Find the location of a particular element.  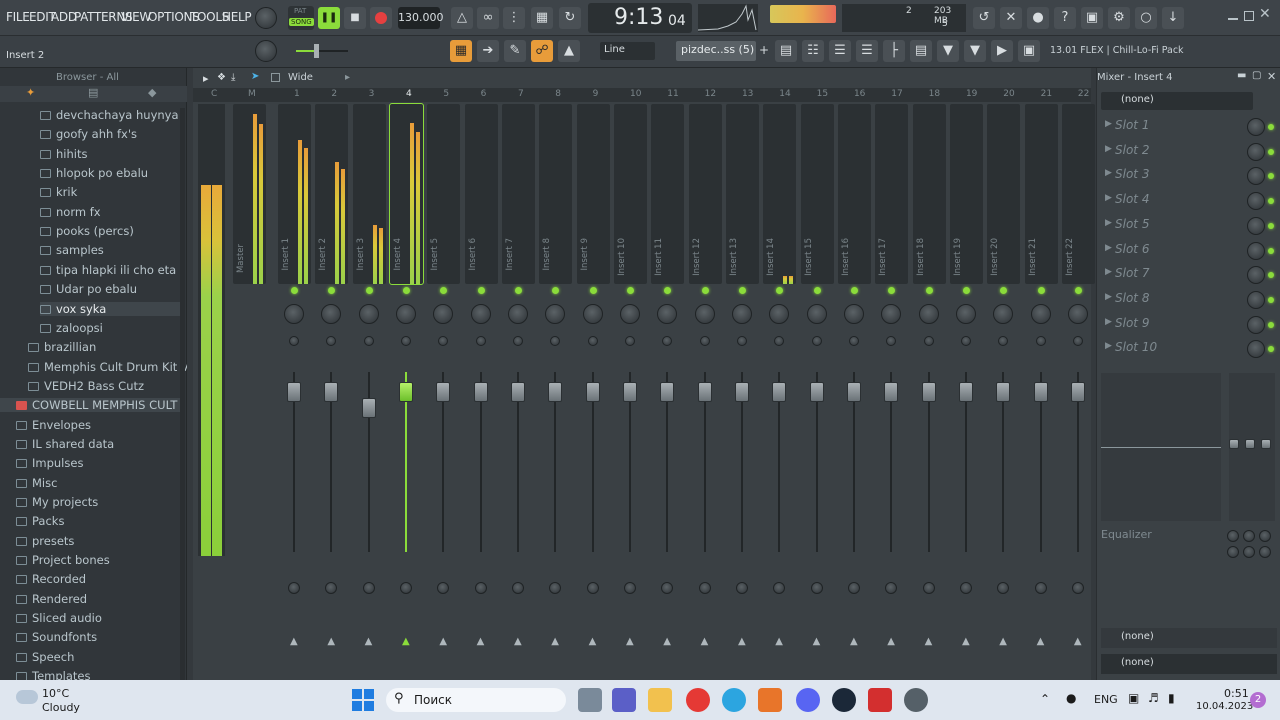

settings-icon is located at coordinates (916, 700).